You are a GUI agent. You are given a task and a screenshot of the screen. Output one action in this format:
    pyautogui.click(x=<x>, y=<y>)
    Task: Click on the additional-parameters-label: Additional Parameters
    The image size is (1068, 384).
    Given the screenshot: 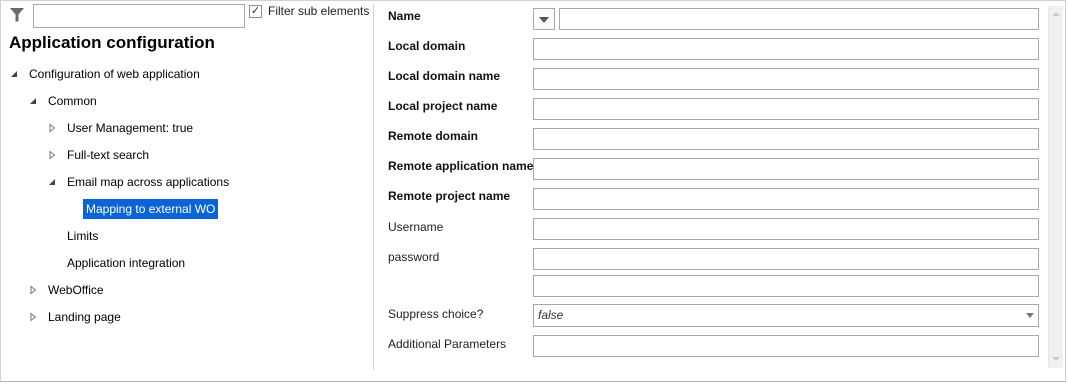 What is the action you would take?
    pyautogui.click(x=447, y=344)
    